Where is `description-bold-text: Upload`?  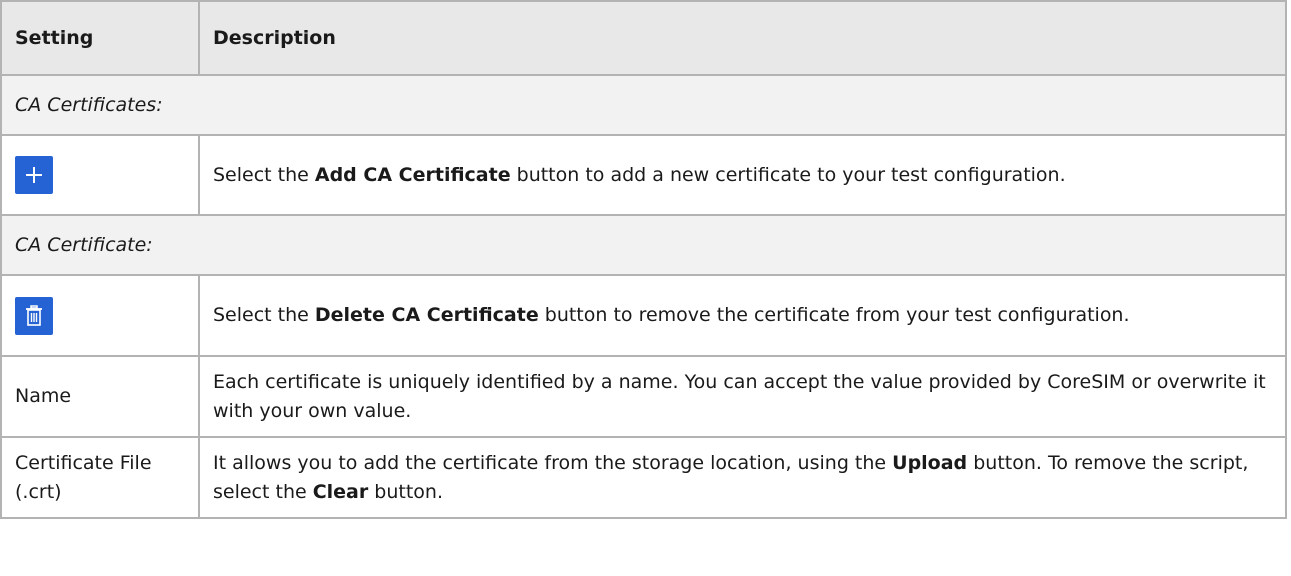
description-bold-text: Upload is located at coordinates (930, 462).